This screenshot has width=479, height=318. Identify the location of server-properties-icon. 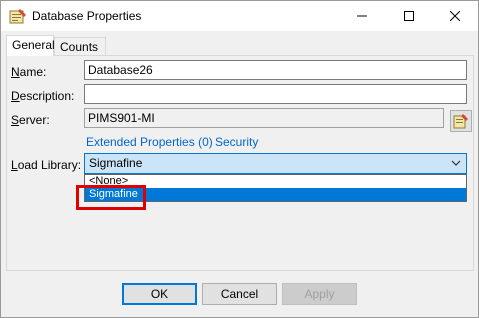
(460, 121).